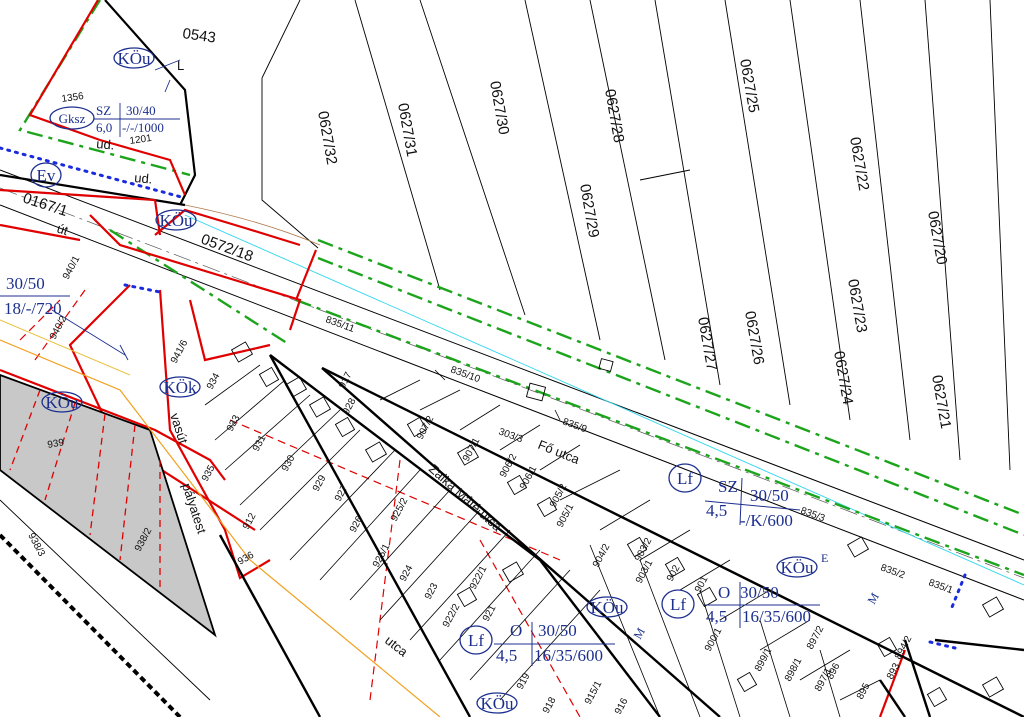 This screenshot has height=717, width=1024. What do you see at coordinates (141, 110) in the screenshot?
I see `svg-text: 30/40` at bounding box center [141, 110].